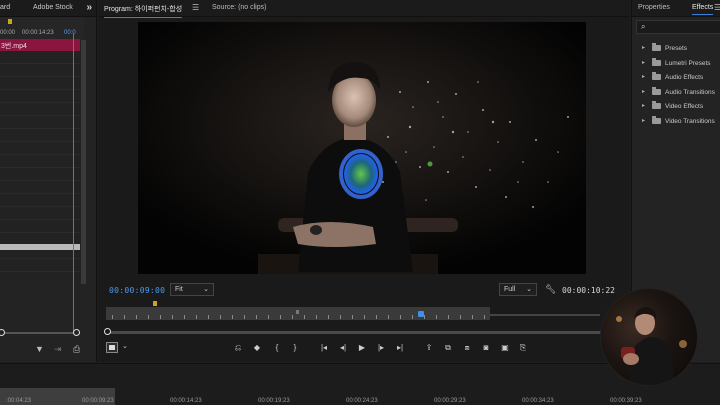  What do you see at coordinates (686, 27) in the screenshot?
I see `effects-search-input` at bounding box center [686, 27].